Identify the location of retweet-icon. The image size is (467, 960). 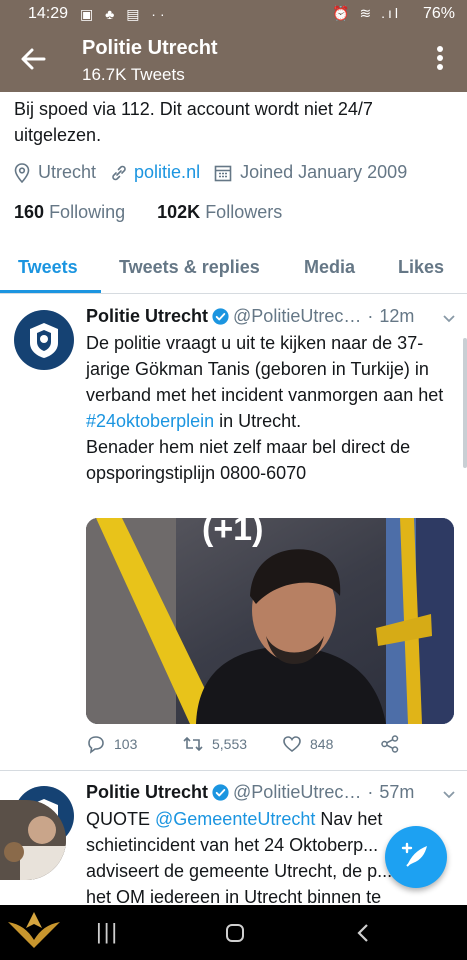
(193, 744).